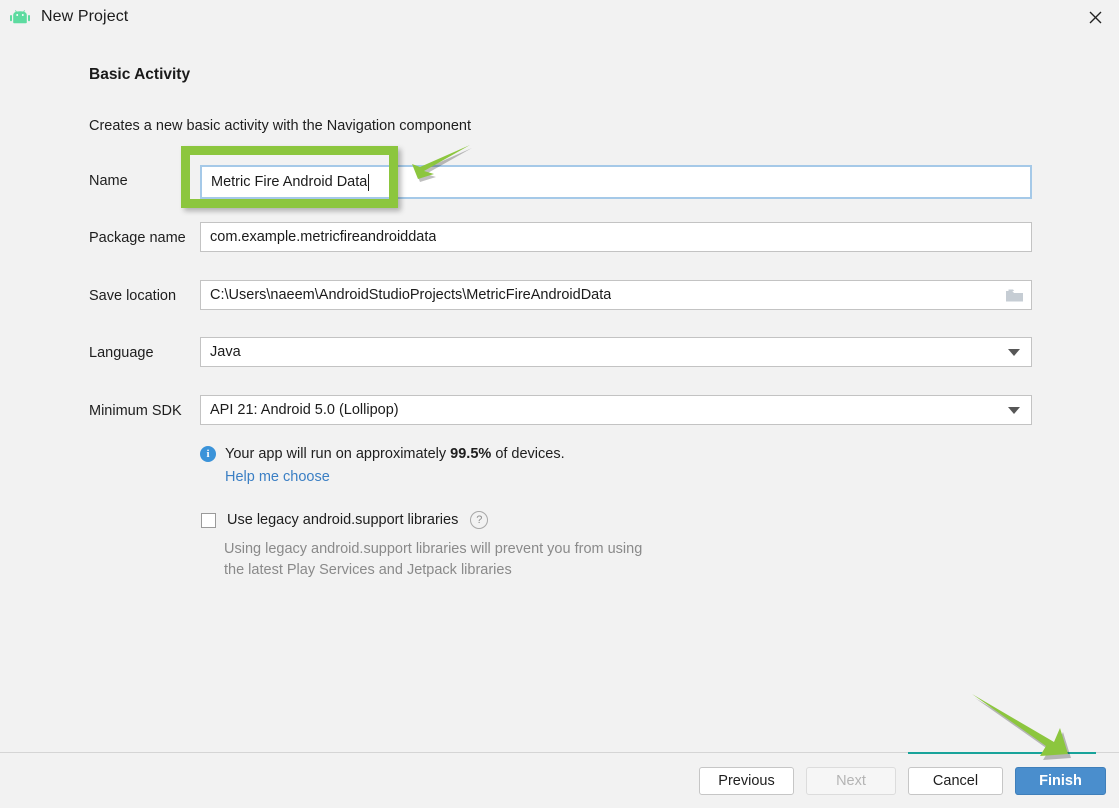 The width and height of the screenshot is (1119, 808). I want to click on save-location-label: Save location, so click(133, 296).